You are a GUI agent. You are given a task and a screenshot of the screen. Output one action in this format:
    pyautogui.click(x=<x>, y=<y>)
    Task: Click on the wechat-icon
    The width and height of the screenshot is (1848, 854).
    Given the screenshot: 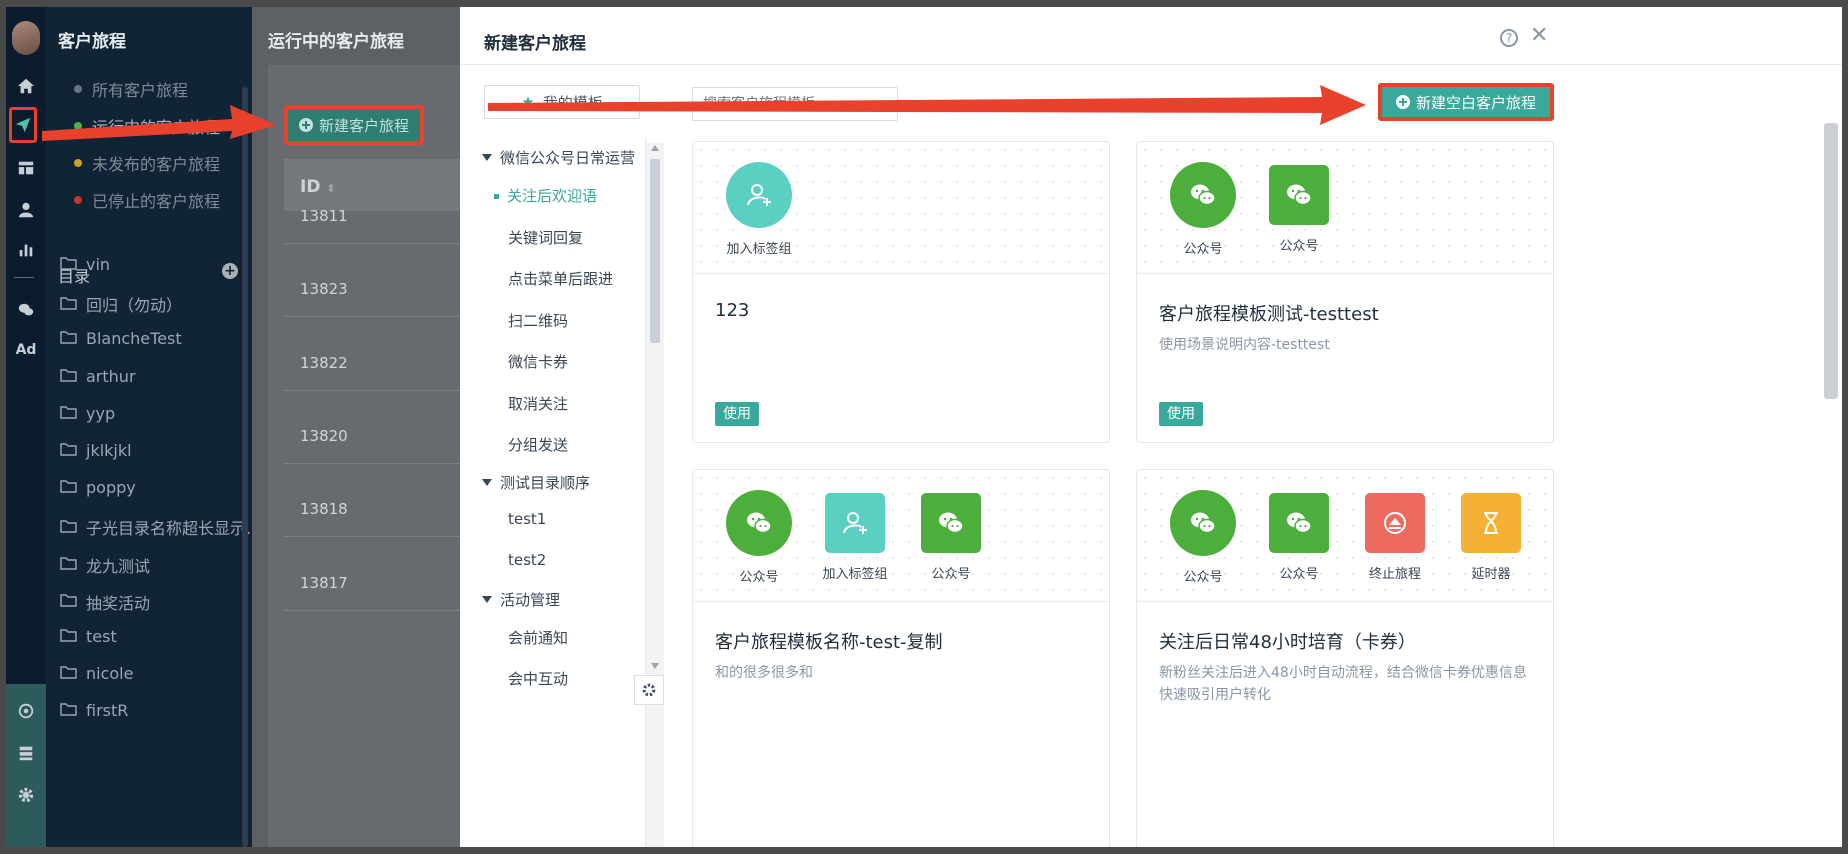 What is the action you would take?
    pyautogui.click(x=26, y=310)
    